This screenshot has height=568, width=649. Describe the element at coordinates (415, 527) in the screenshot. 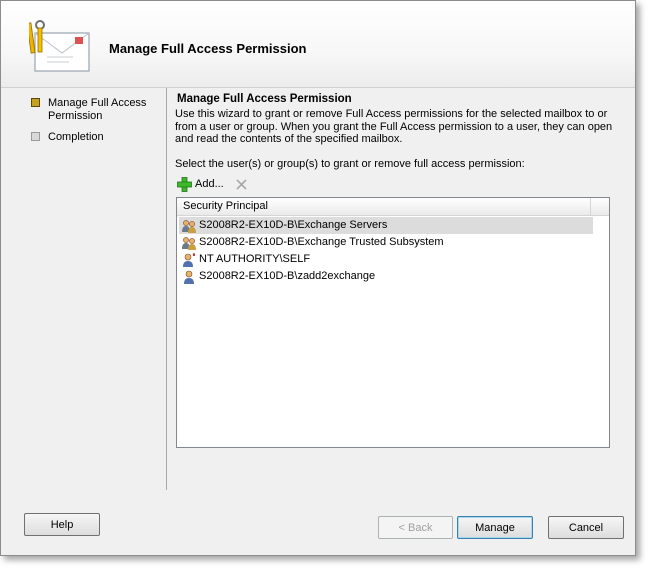

I see `back-button: < Back` at that location.